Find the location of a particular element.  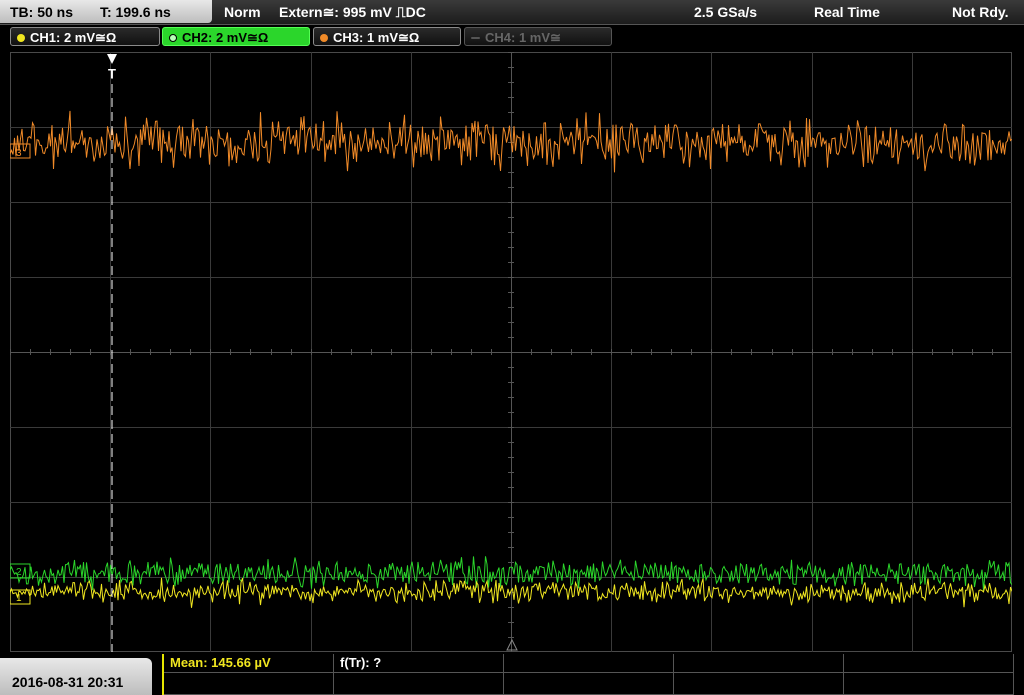

ch3-reference-label: 3 is located at coordinates (19, 153).